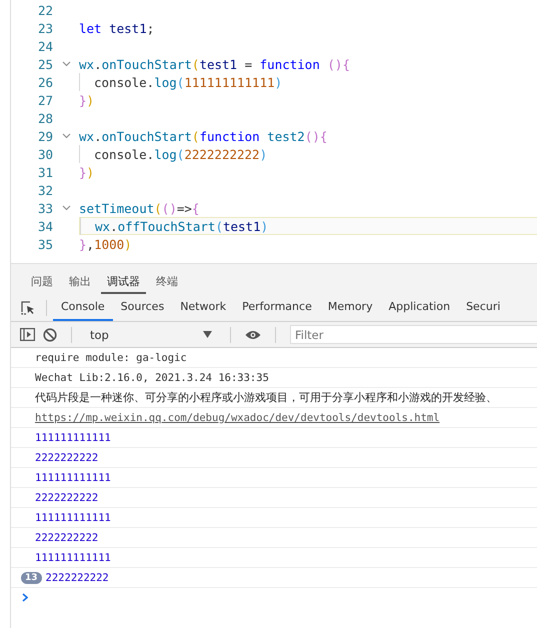  Describe the element at coordinates (42, 283) in the screenshot. I see `panel-tab: 问题` at that location.